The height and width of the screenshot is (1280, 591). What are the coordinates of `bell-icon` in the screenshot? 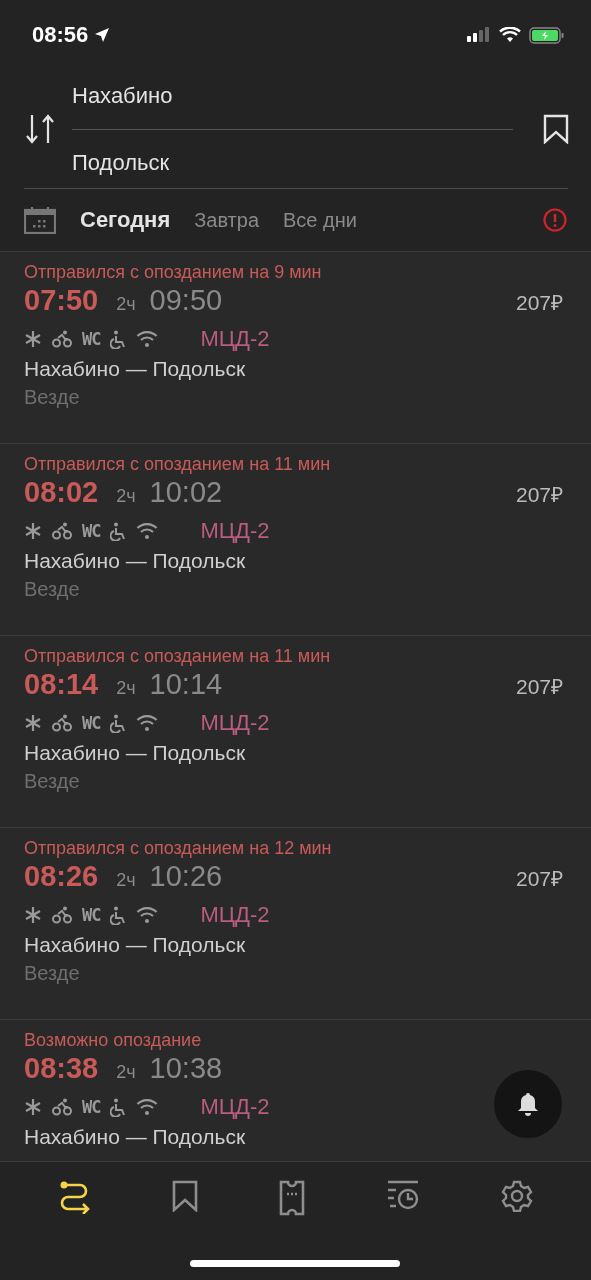 It's located at (528, 1104).